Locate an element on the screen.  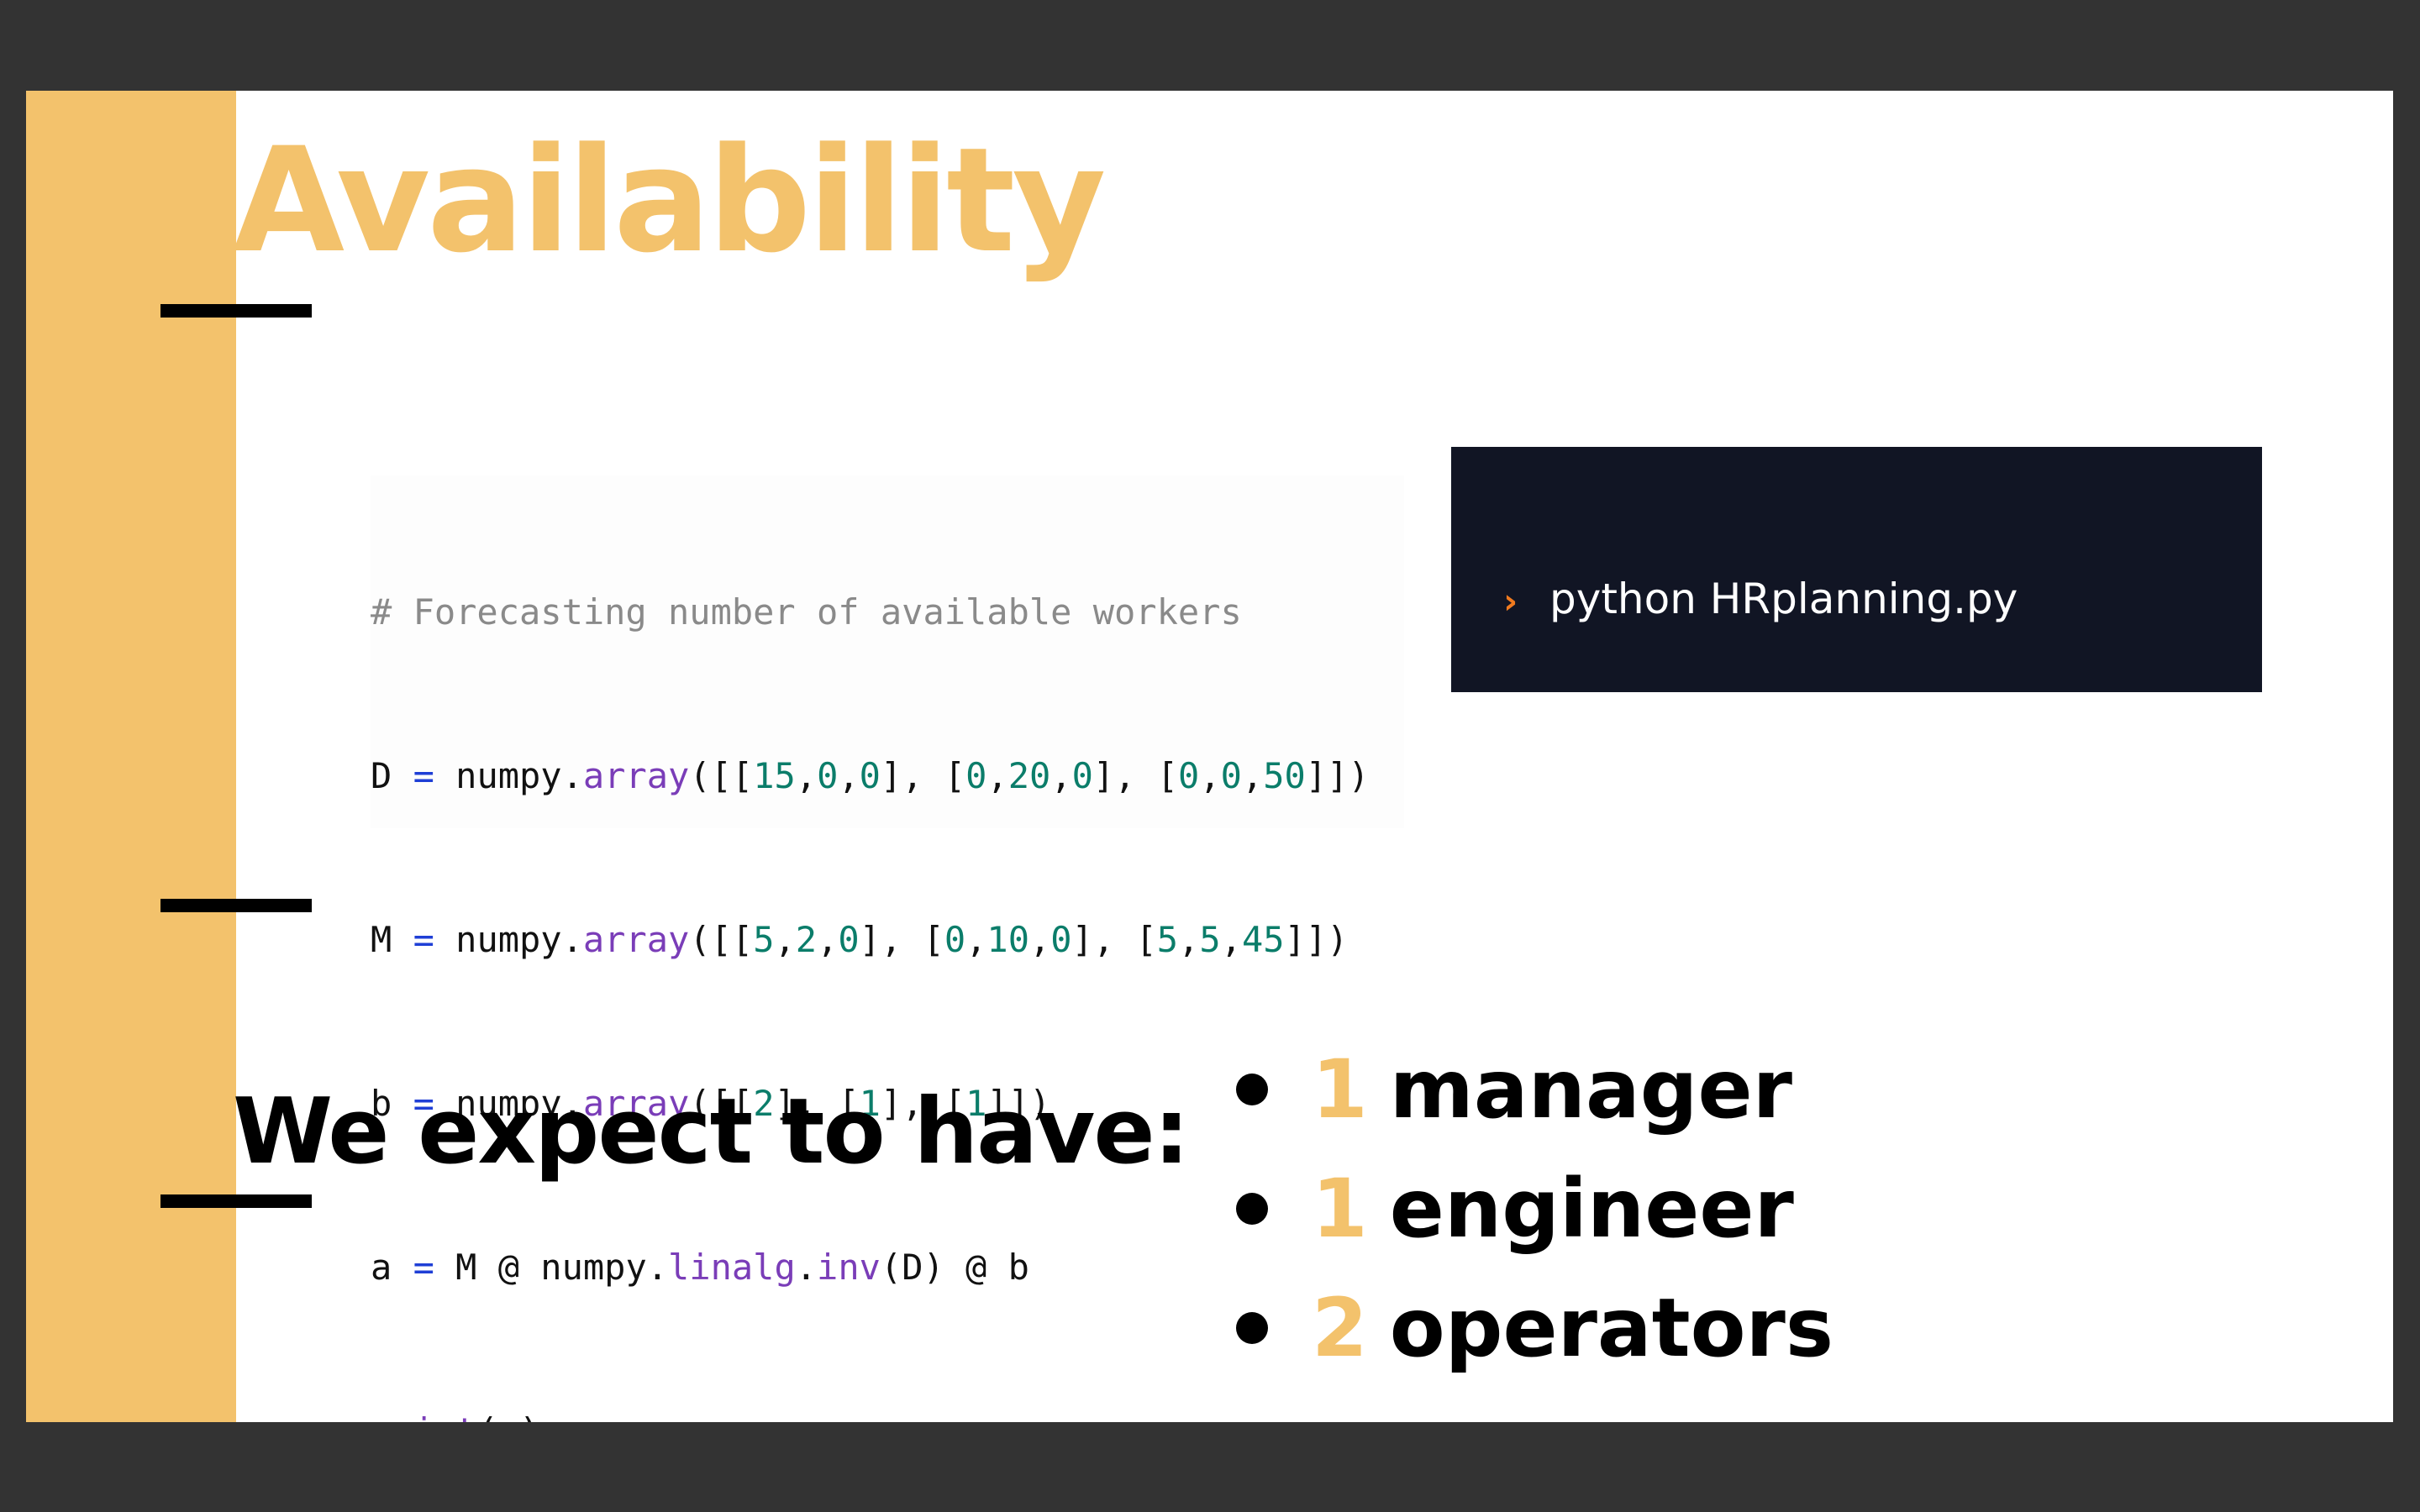
terminal-output-line-2: [0.5 ] is located at coordinates (1606, 951).